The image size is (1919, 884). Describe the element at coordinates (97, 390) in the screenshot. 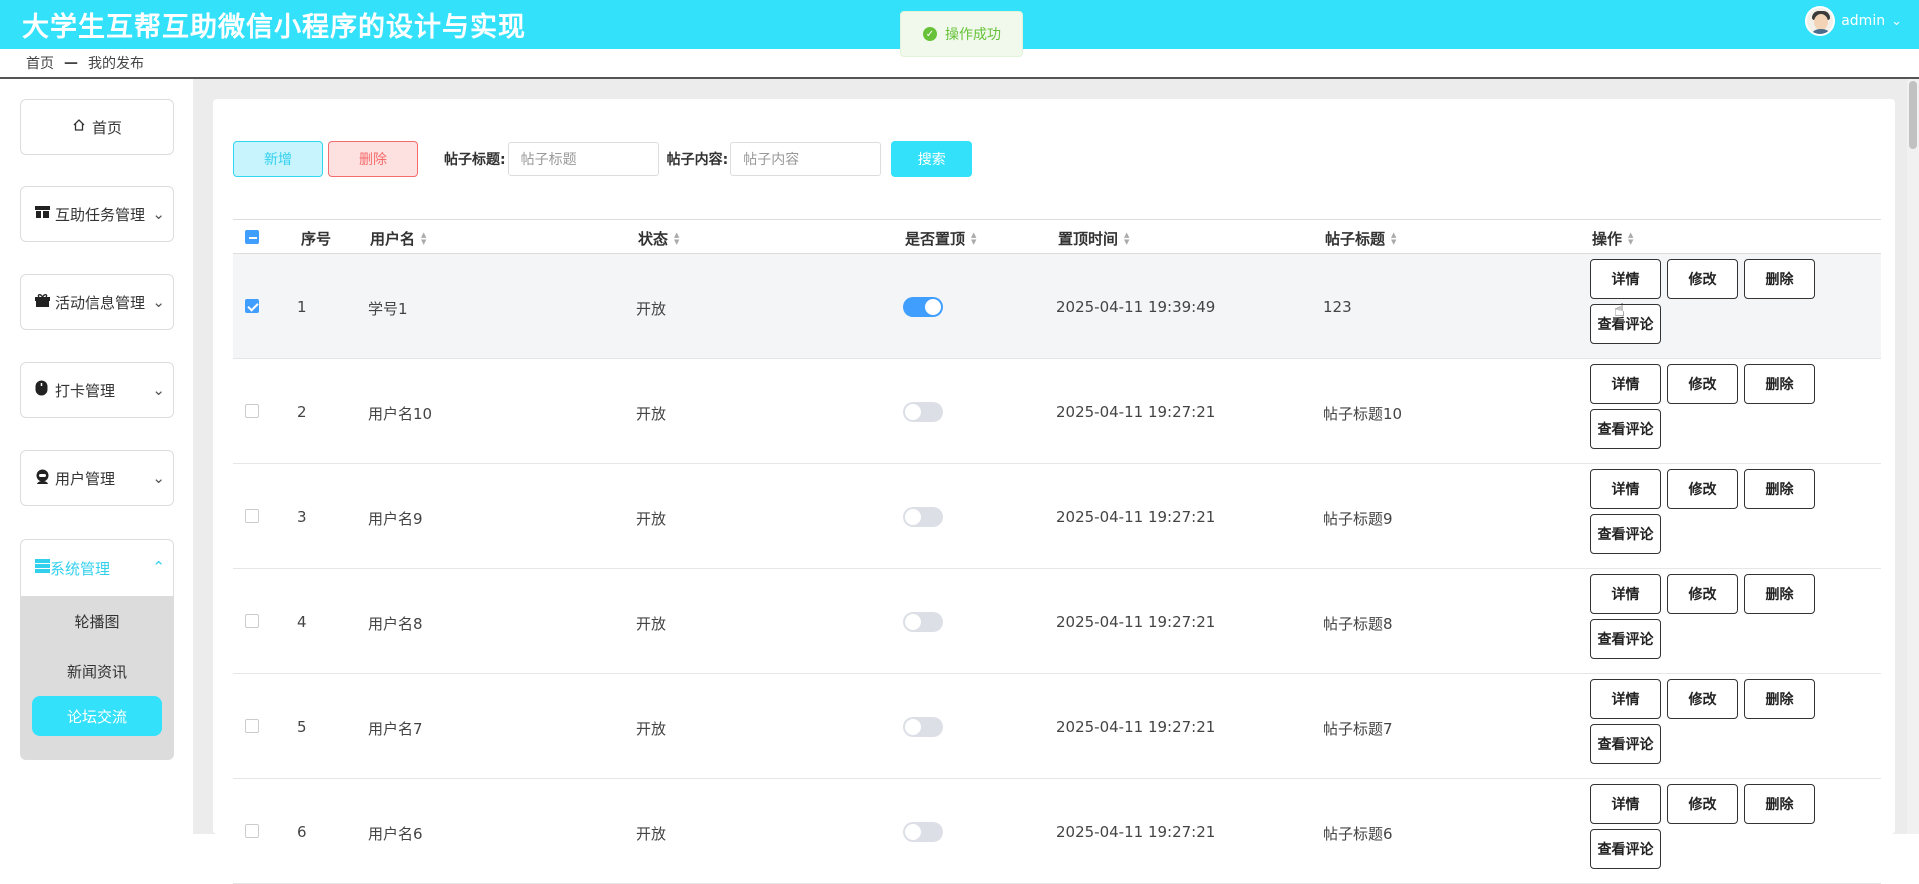

I see `sidebar-item-checkin: 打卡管理 ⌄` at that location.